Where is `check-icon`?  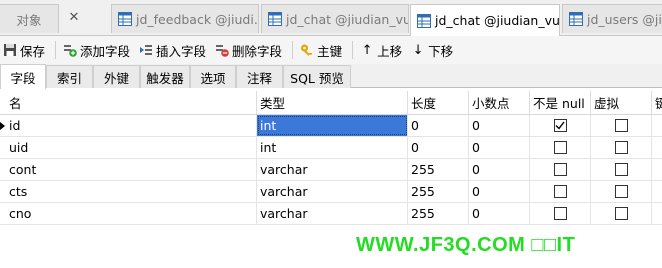
check-icon is located at coordinates (560, 125).